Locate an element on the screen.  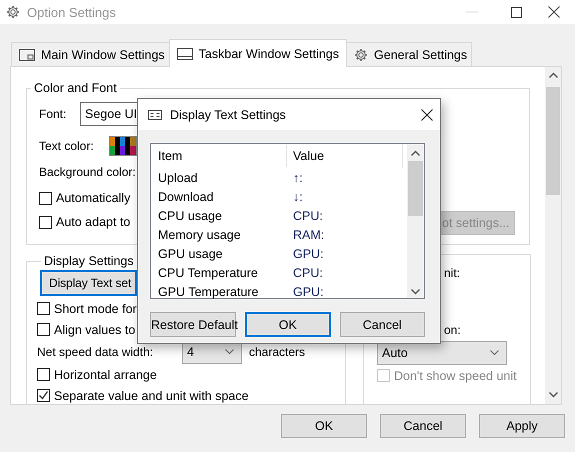
table-cell: ↑: is located at coordinates (298, 177).